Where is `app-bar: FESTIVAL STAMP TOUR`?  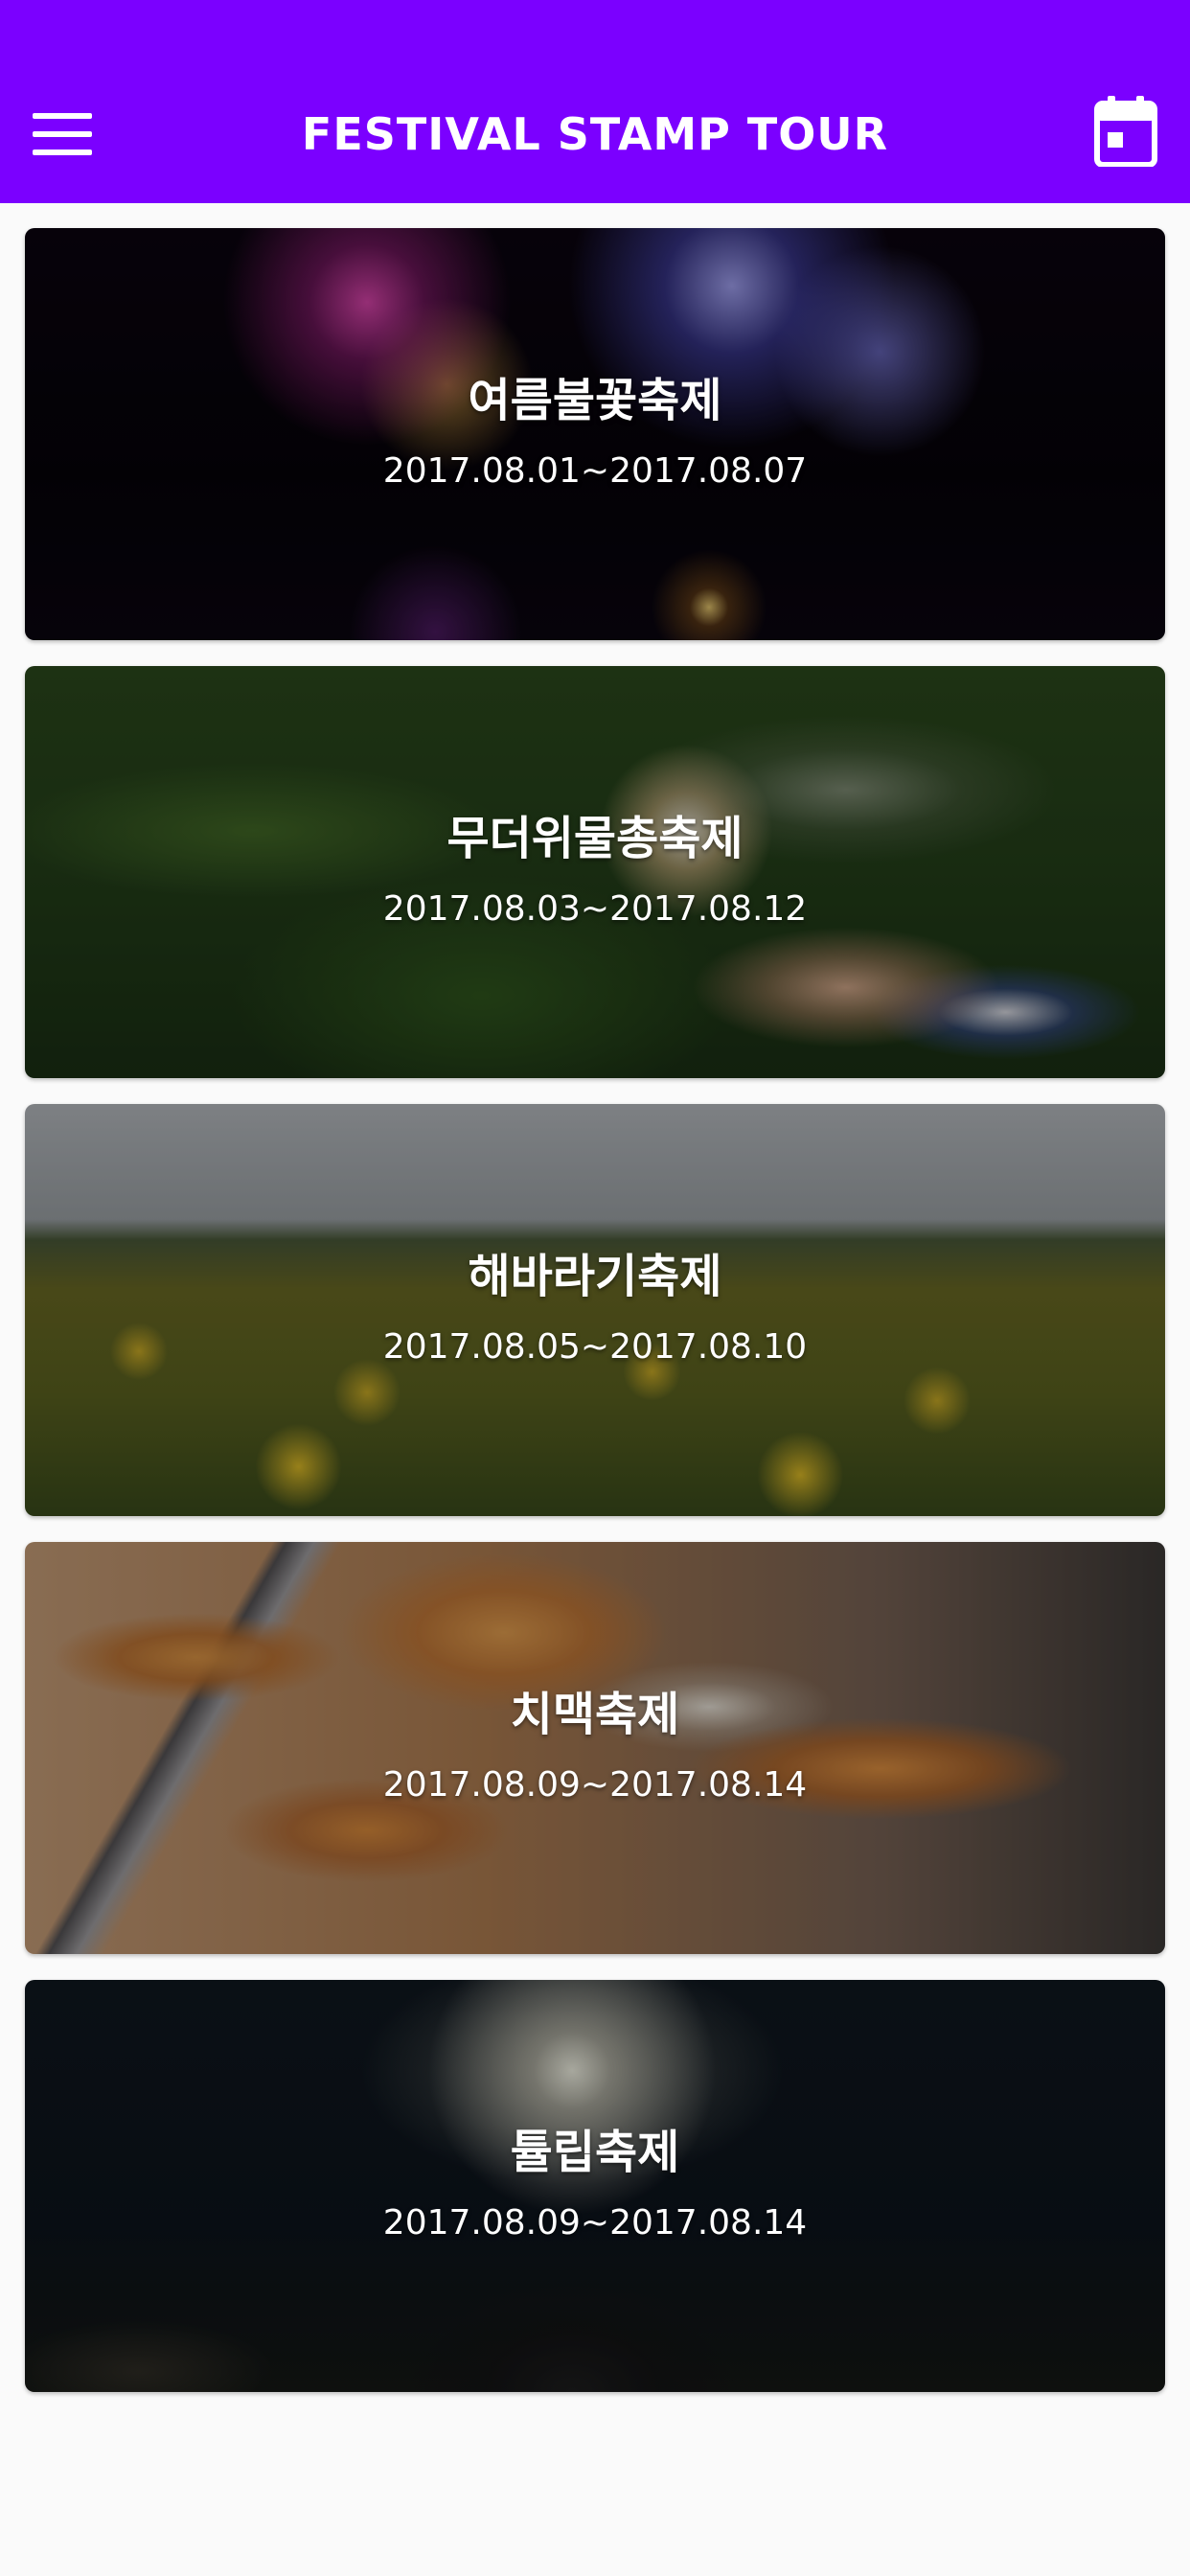 app-bar: FESTIVAL STAMP TOUR is located at coordinates (595, 101).